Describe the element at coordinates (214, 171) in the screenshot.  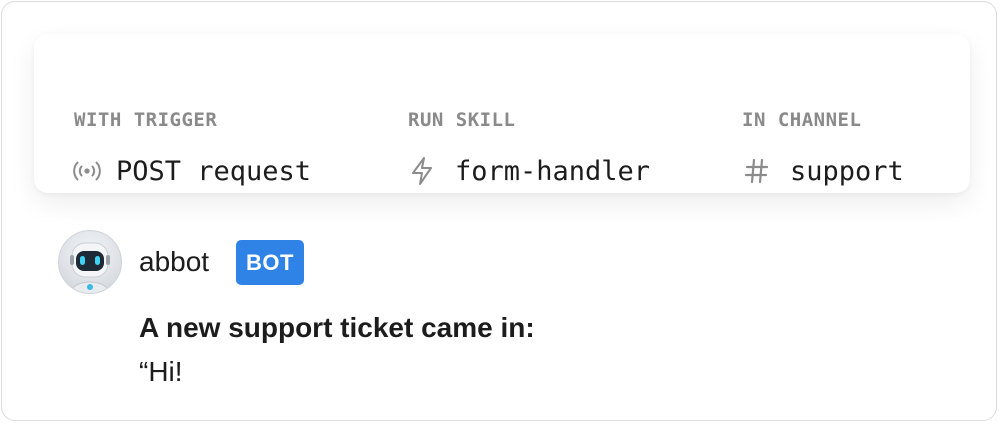
I see `trigger-value-text: POST request` at that location.